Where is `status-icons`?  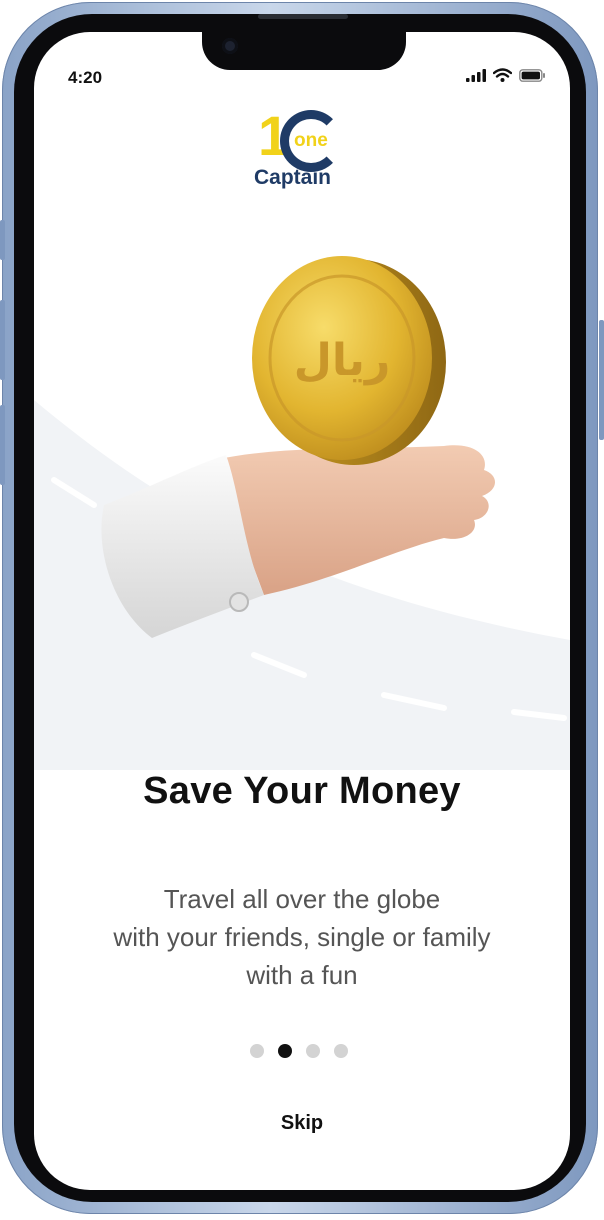
status-icons is located at coordinates (506, 75).